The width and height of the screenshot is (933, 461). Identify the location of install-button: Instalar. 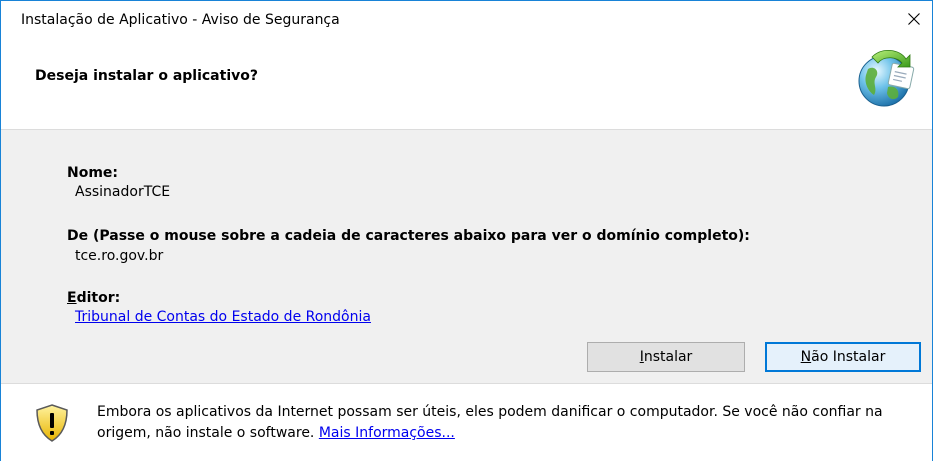
(666, 357).